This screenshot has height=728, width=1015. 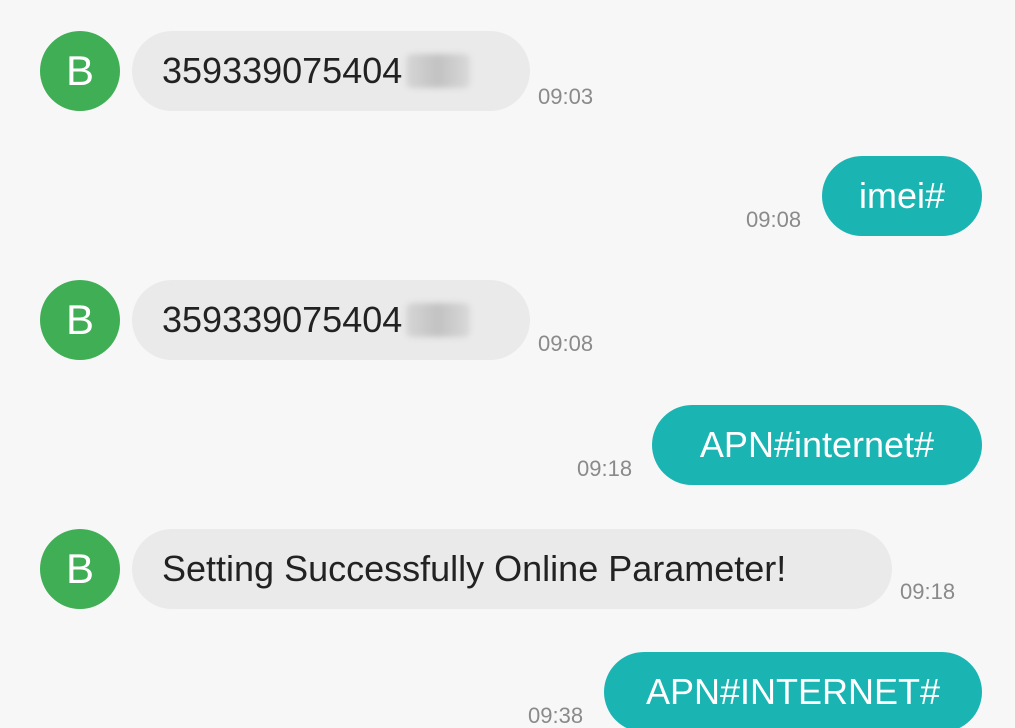 I want to click on outgoing-message-bubble: imei#, so click(x=902, y=196).